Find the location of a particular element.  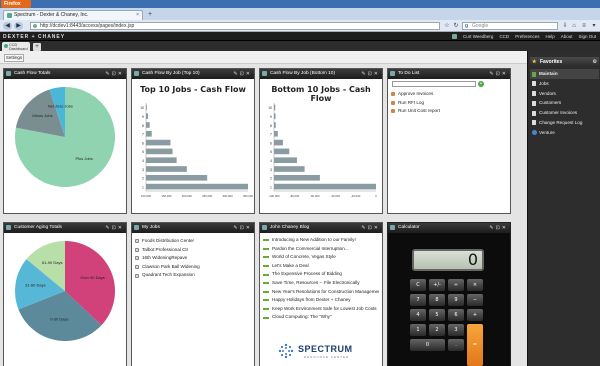

favorite-venture: Venture is located at coordinates (564, 133).